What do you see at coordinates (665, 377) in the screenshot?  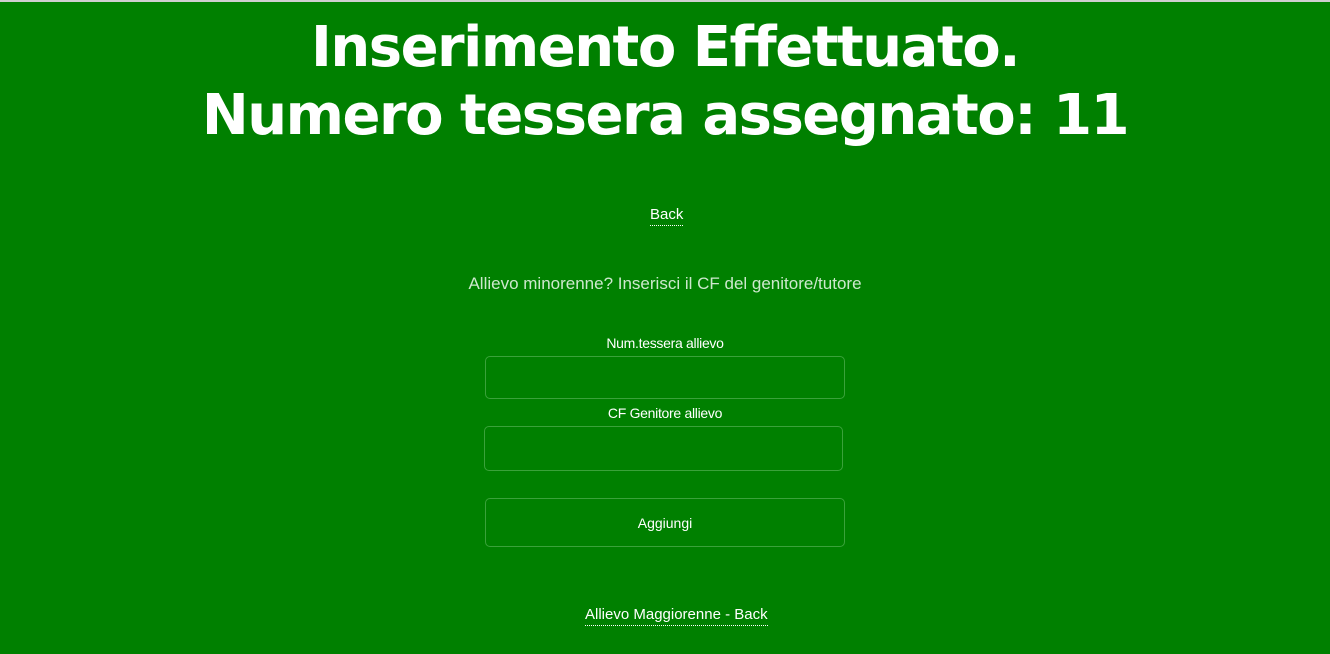 I see `num-tessera-input` at bounding box center [665, 377].